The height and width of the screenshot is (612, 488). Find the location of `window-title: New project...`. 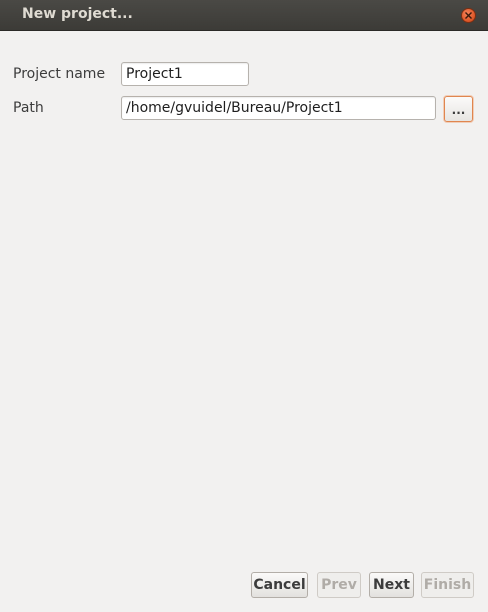

window-title: New project... is located at coordinates (77, 14).